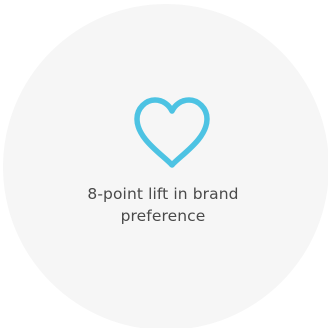  I want to click on heart-outline-icon, so click(172, 132).